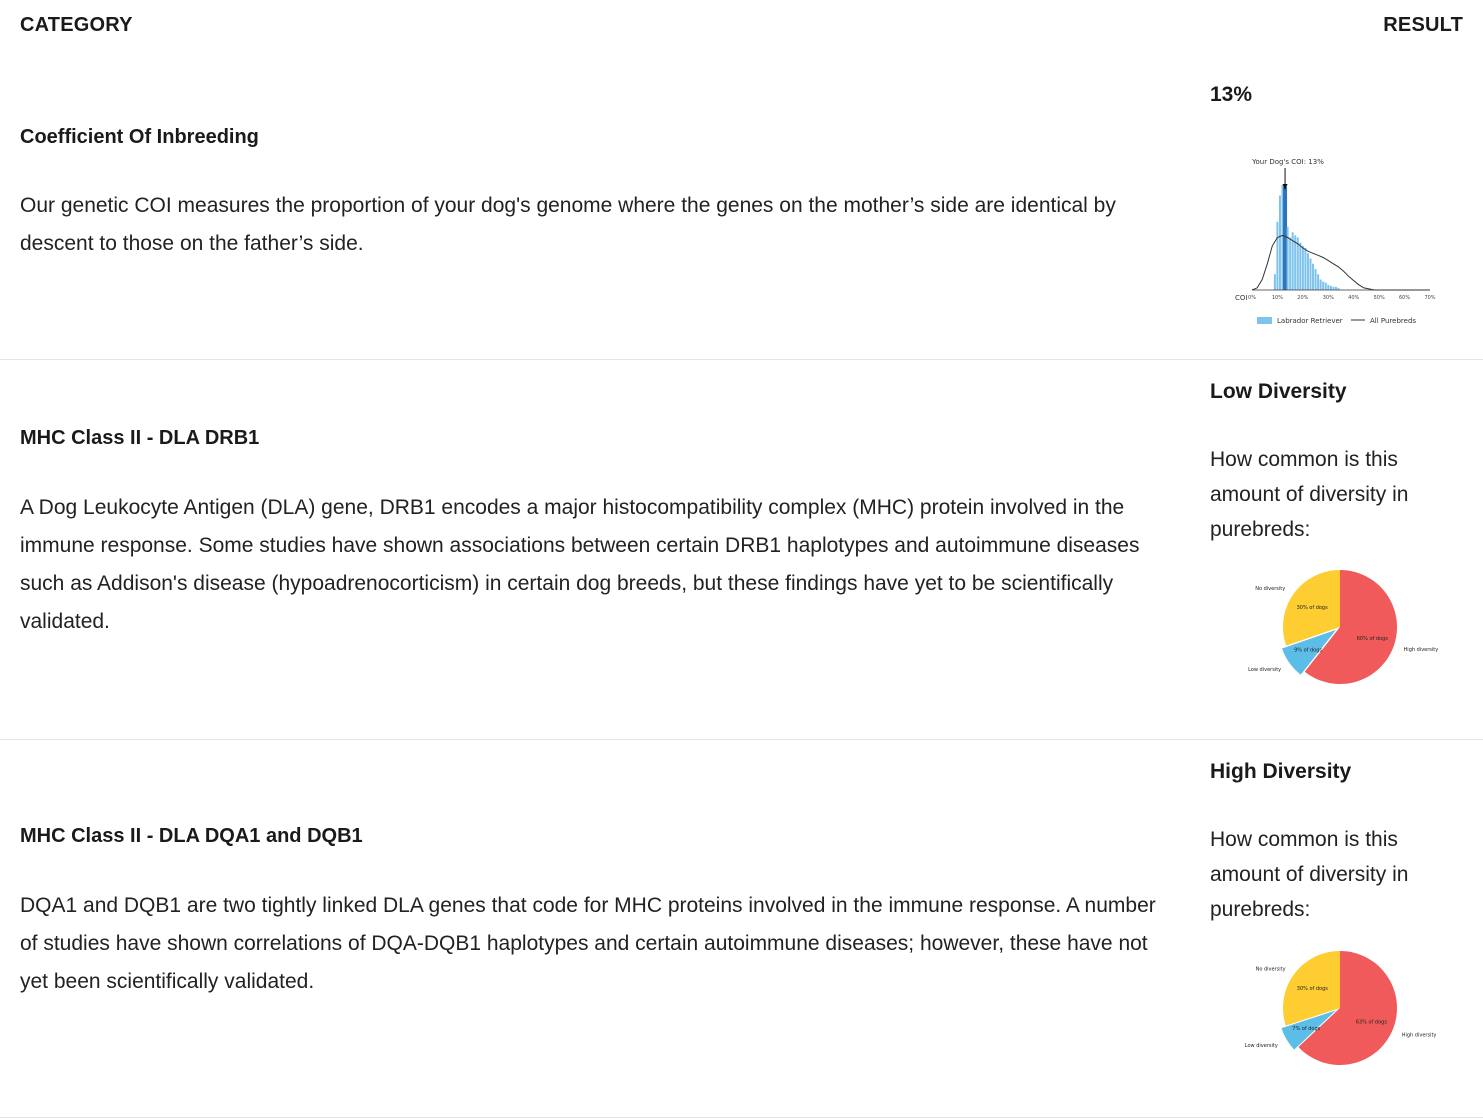 The width and height of the screenshot is (1483, 1120). I want to click on x-tick-label: 0%, so click(1252, 298).